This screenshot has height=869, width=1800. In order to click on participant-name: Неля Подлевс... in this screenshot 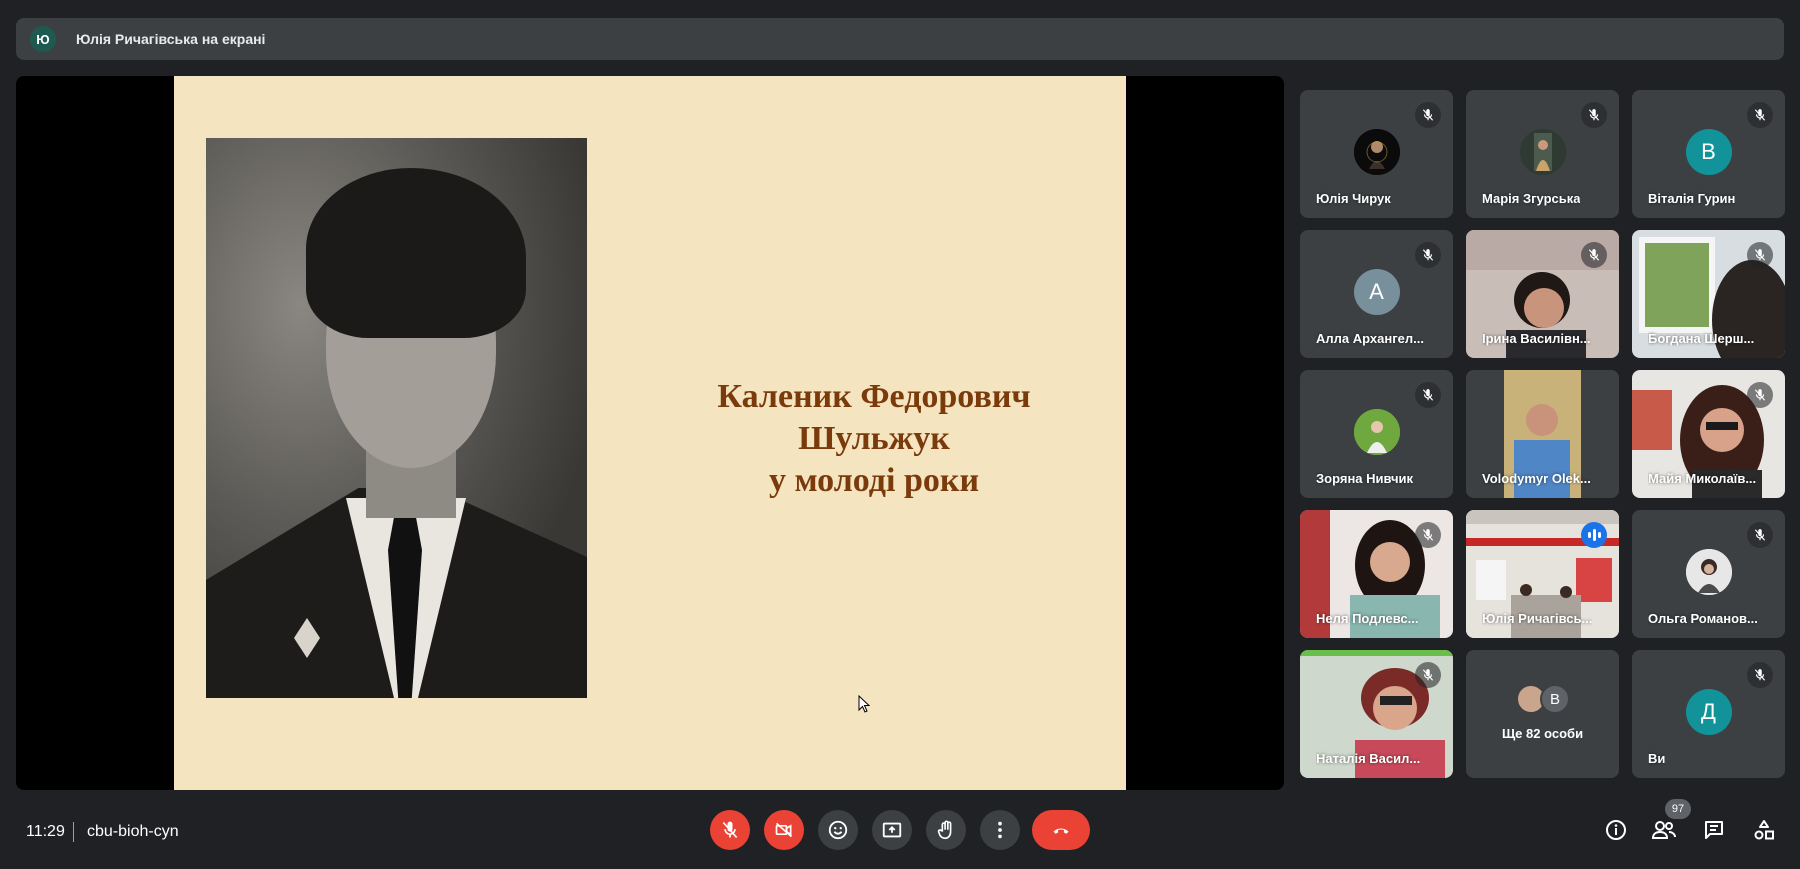, I will do `click(1367, 618)`.